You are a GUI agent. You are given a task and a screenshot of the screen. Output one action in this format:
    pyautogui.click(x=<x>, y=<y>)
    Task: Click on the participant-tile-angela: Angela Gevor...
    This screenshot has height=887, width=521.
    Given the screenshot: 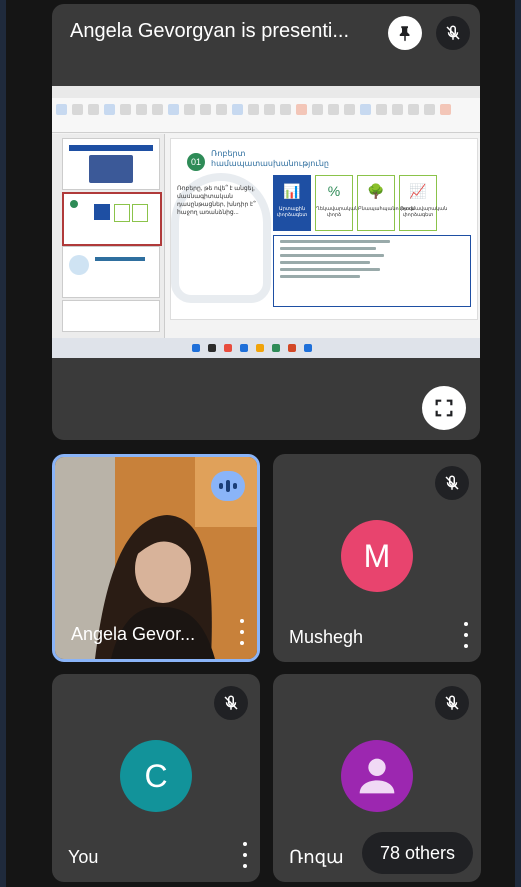 What is the action you would take?
    pyautogui.click(x=156, y=558)
    